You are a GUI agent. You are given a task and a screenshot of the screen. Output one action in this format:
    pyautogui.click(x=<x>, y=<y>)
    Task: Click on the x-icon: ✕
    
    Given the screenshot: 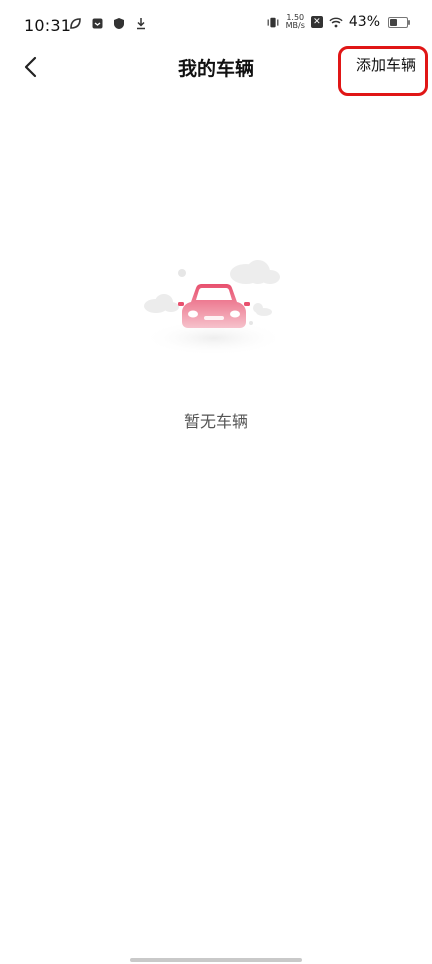 What is the action you would take?
    pyautogui.click(x=316, y=22)
    